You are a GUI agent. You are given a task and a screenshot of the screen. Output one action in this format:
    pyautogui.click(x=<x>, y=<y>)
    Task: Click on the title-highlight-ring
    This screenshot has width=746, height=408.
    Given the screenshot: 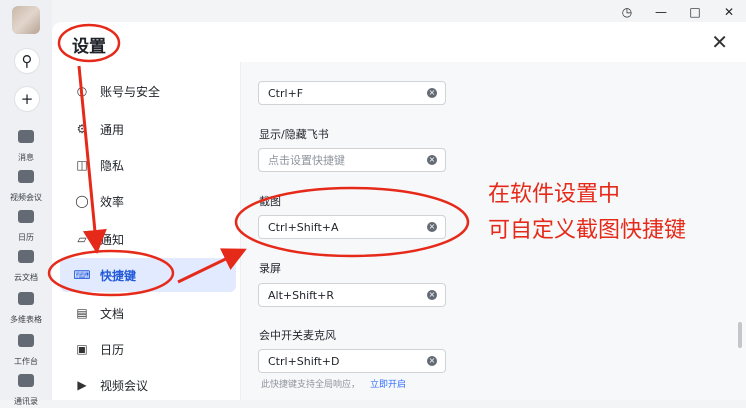 What is the action you would take?
    pyautogui.click(x=89, y=43)
    